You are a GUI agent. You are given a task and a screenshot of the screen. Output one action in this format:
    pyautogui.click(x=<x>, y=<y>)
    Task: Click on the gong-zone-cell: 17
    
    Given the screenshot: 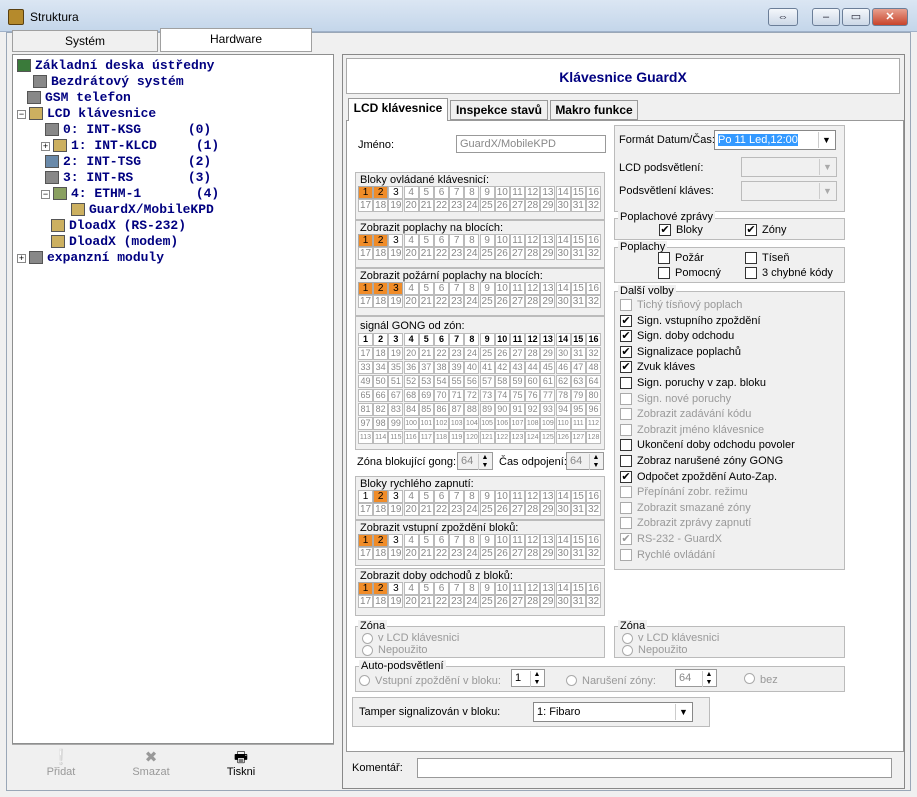 What is the action you would take?
    pyautogui.click(x=365, y=353)
    